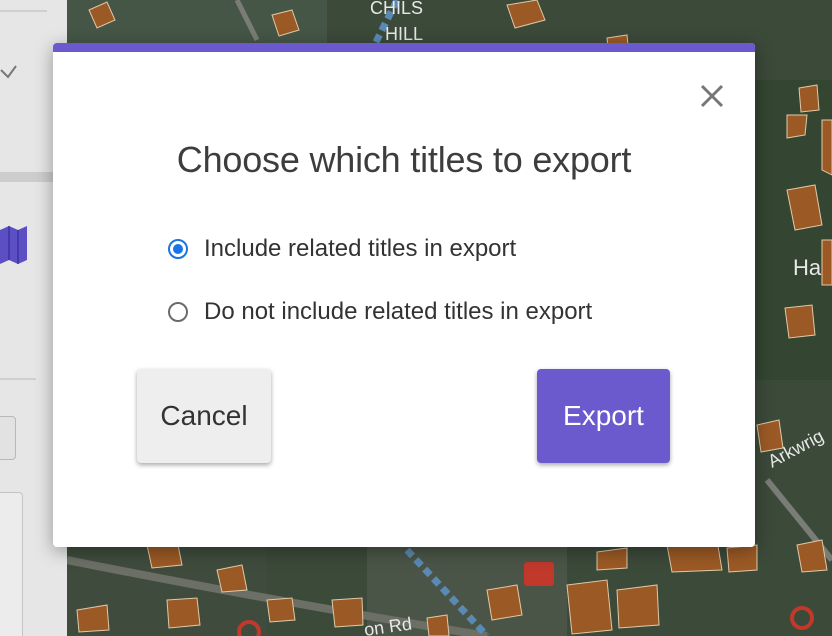 The width and height of the screenshot is (832, 636). What do you see at coordinates (603, 416) in the screenshot?
I see `export-button: Export` at bounding box center [603, 416].